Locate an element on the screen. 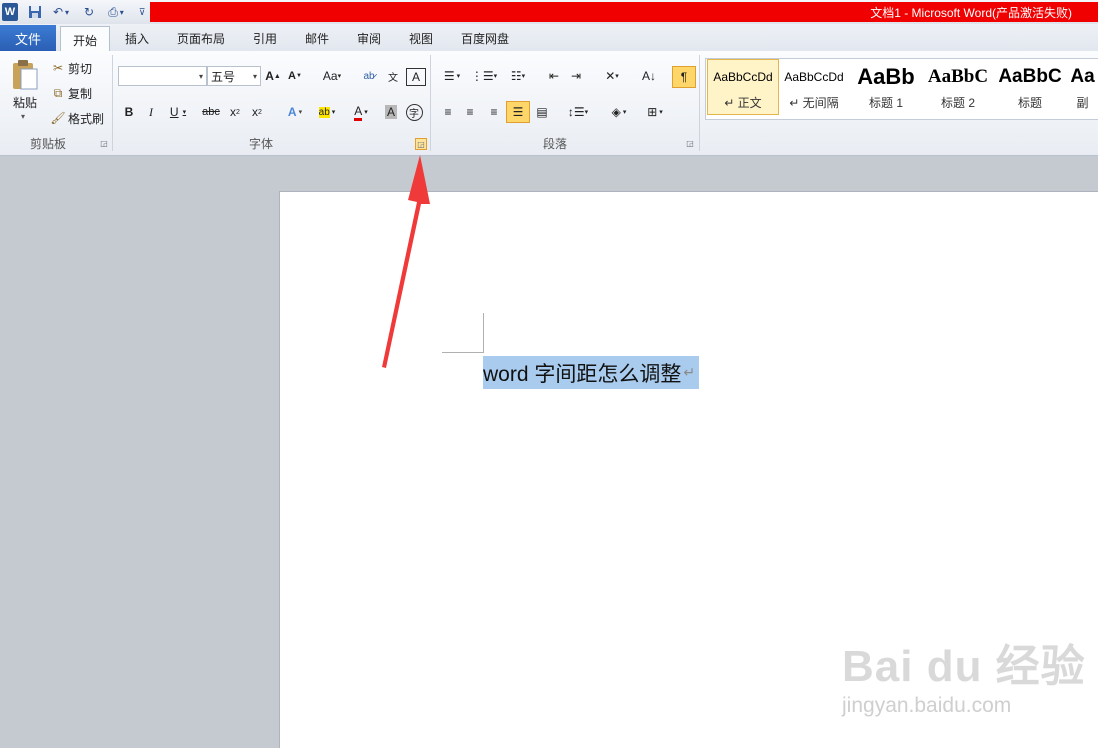 This screenshot has width=1098, height=748. style-title: AaBbC 标题 is located at coordinates (1030, 88).